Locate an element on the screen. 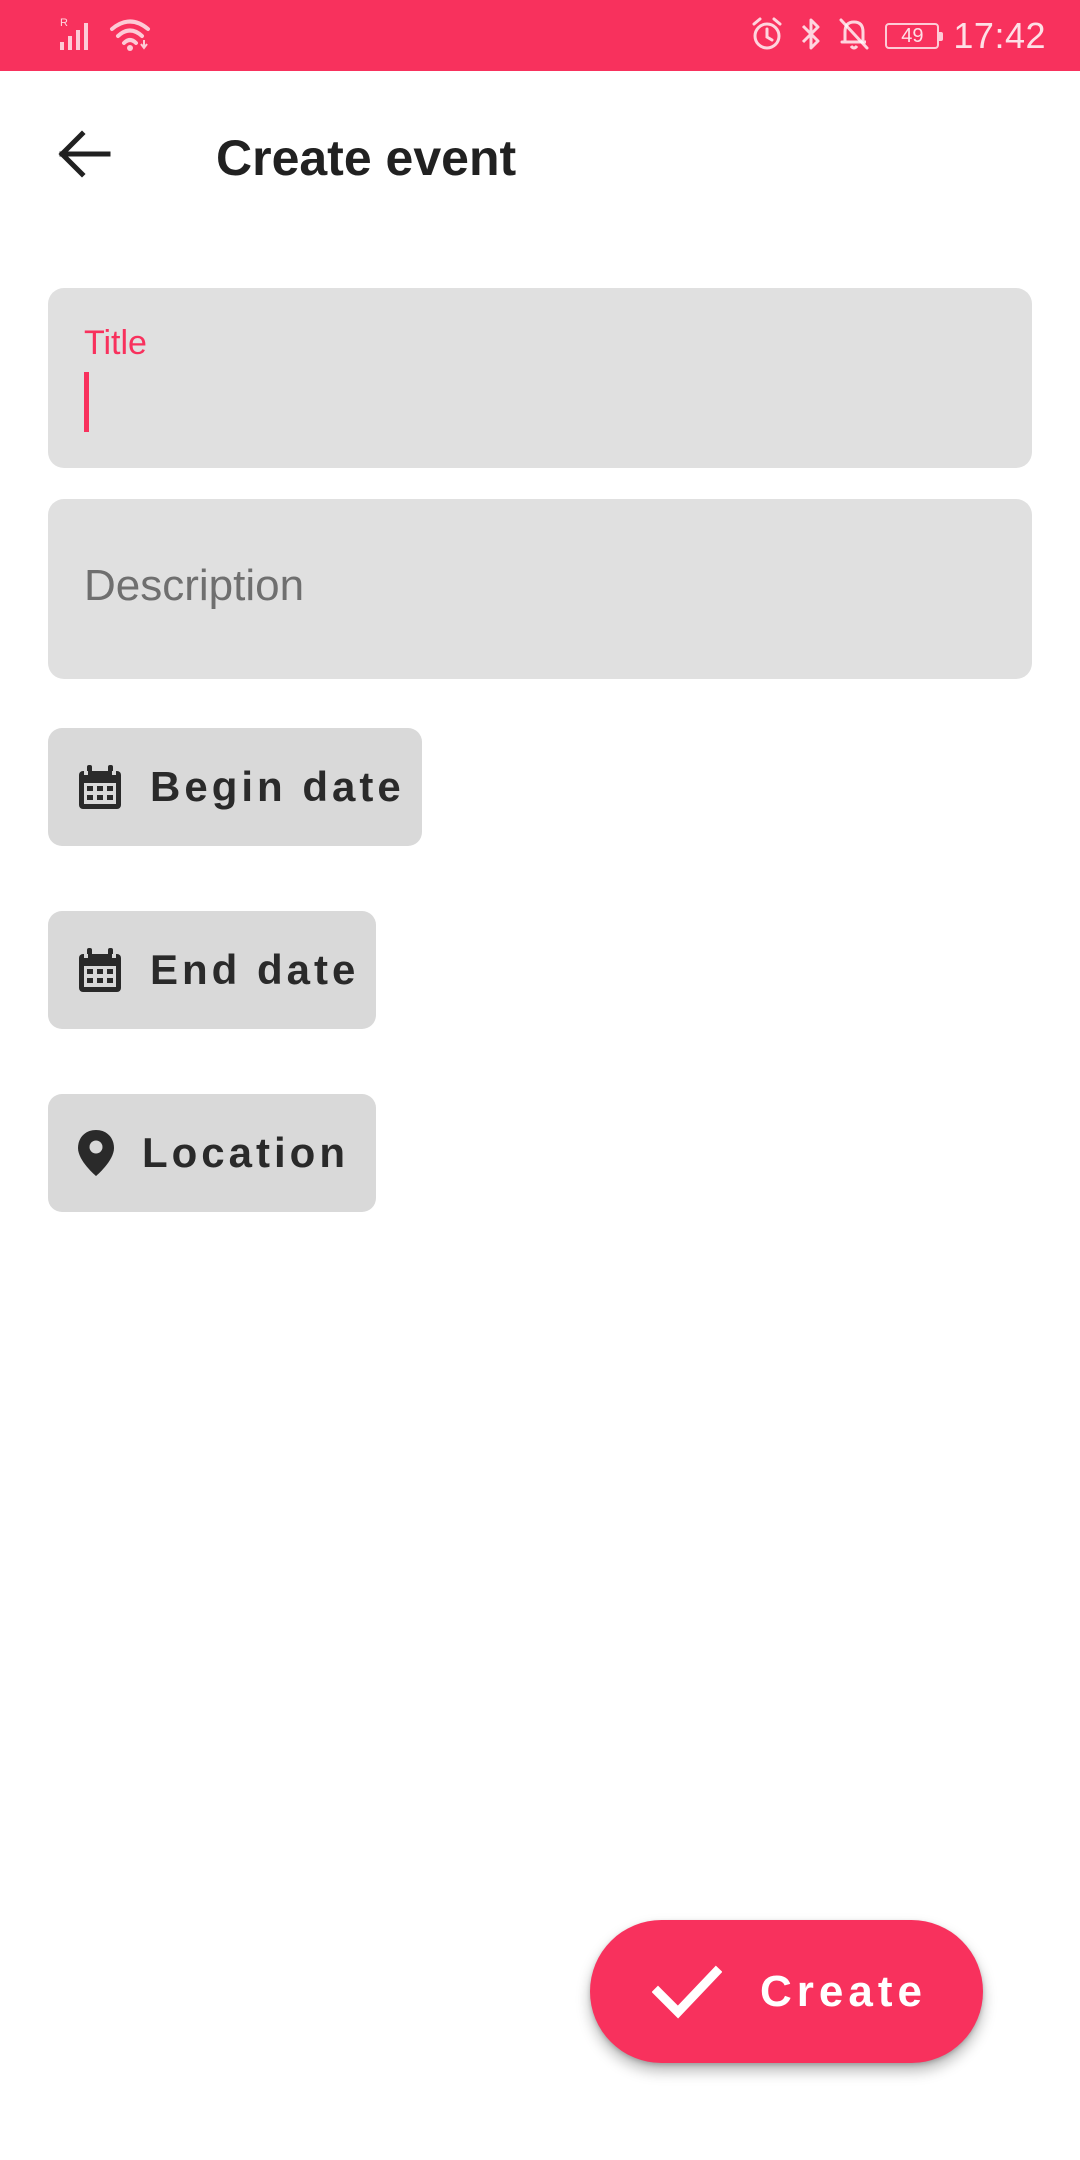 The image size is (1080, 2160). begin-date-button: Begin date is located at coordinates (235, 787).